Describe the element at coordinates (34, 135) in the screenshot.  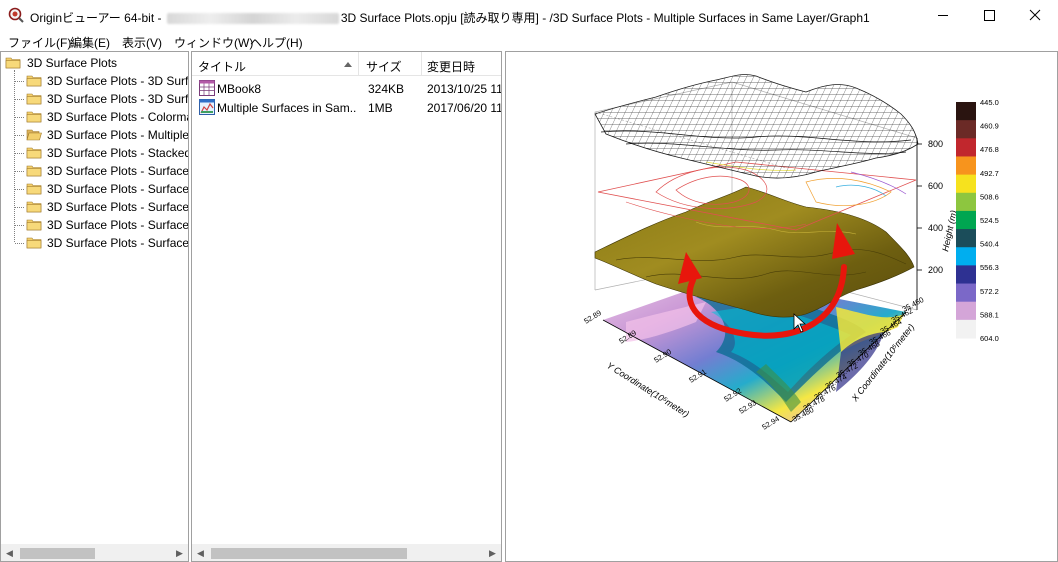
I see `folder-open-icon` at that location.